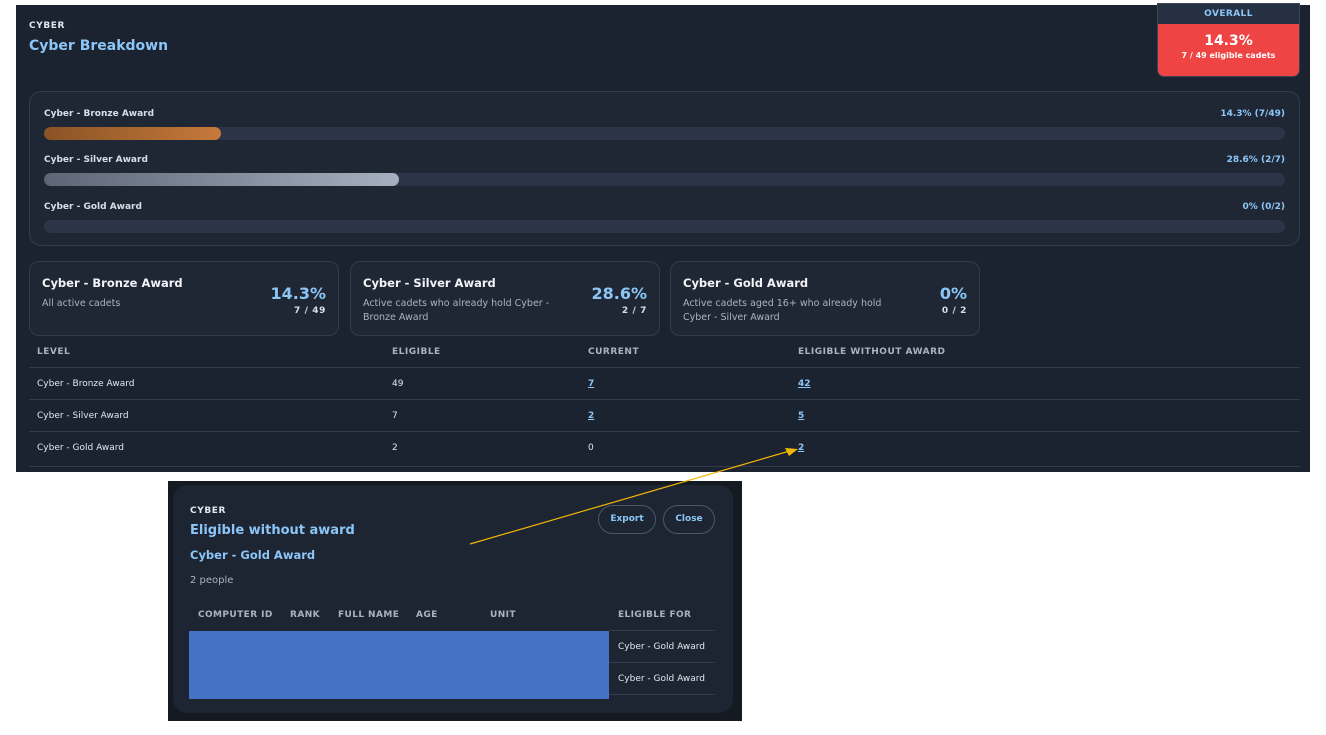 The width and height of the screenshot is (1326, 735). Describe the element at coordinates (395, 416) in the screenshot. I see `cell-eligible: 7` at that location.